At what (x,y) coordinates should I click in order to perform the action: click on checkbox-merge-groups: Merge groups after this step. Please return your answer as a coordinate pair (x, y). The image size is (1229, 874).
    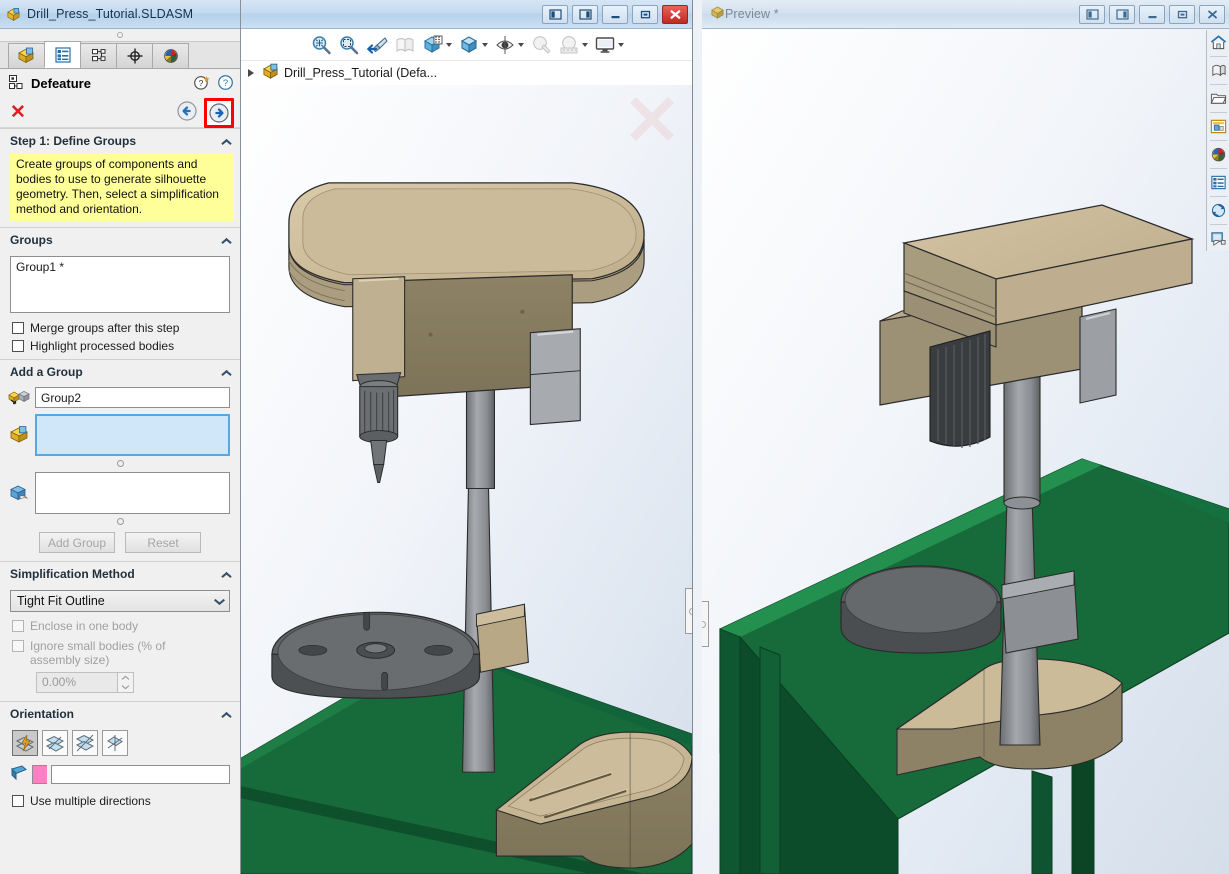
    Looking at the image, I should click on (120, 328).